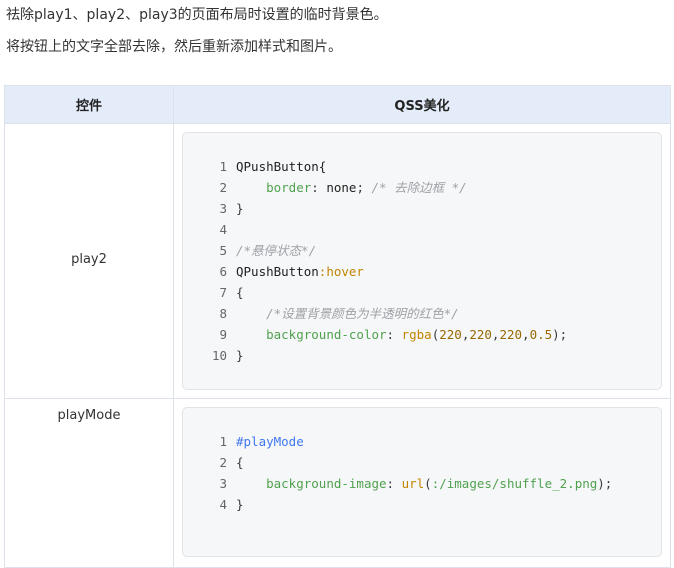 This screenshot has width=674, height=568. I want to click on code-token: url, so click(413, 483).